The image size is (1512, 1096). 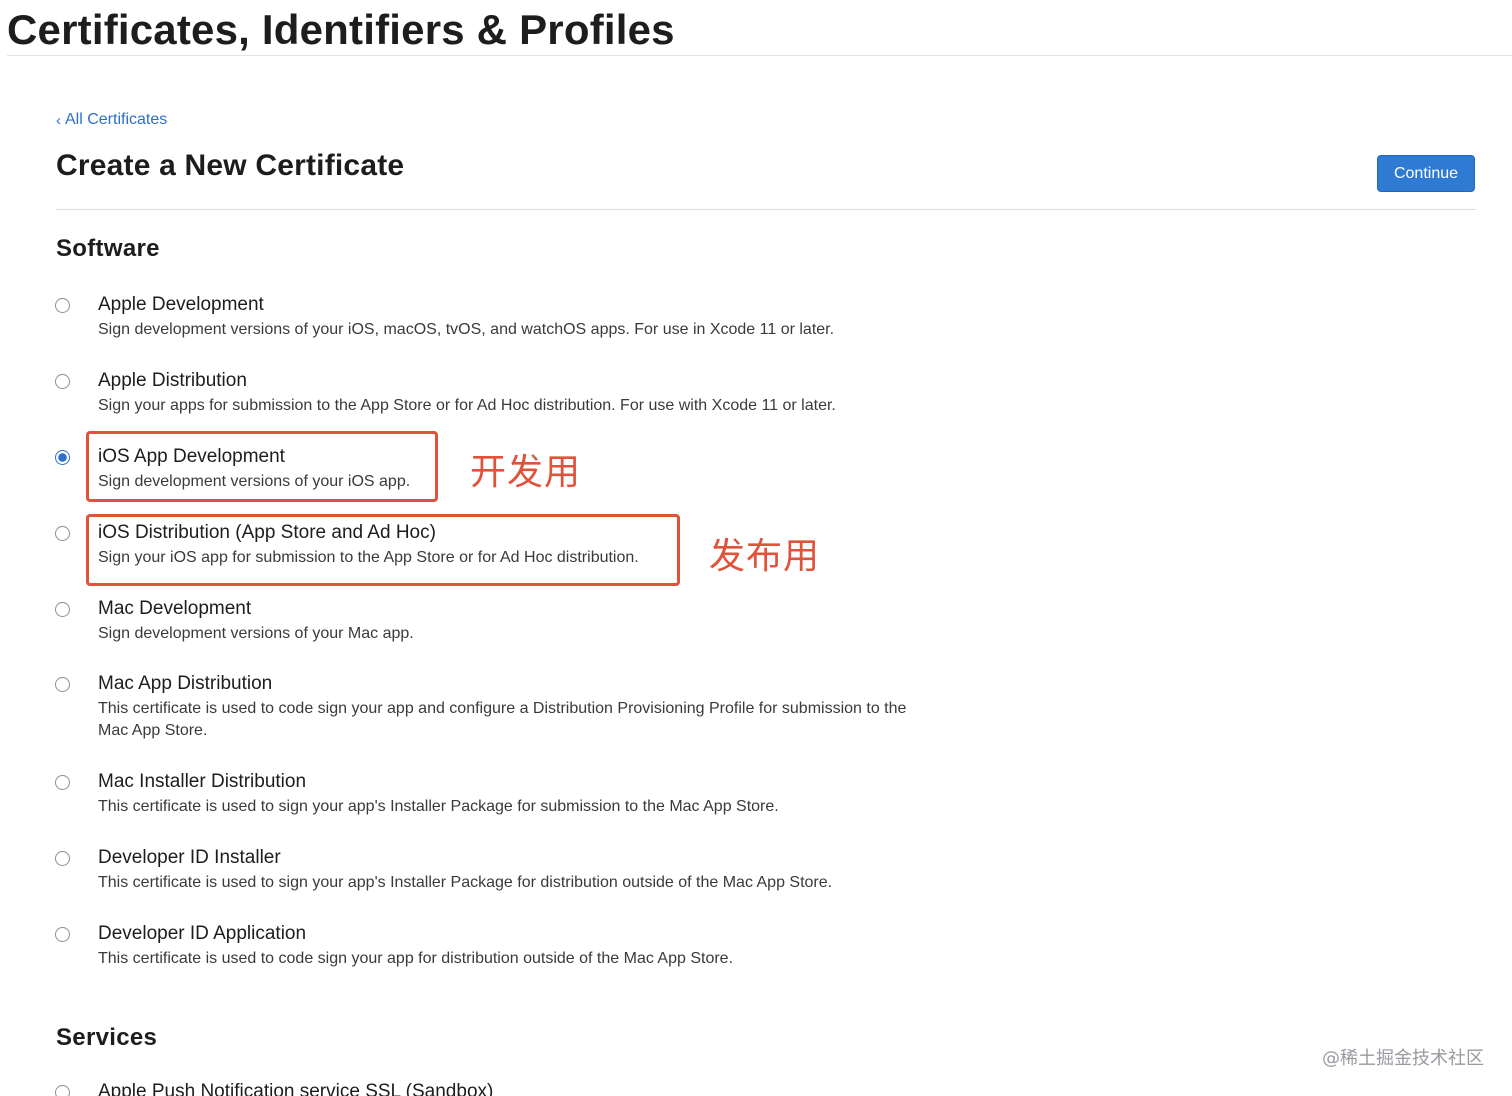 What do you see at coordinates (62, 533) in the screenshot?
I see `radio-ios-distribution` at bounding box center [62, 533].